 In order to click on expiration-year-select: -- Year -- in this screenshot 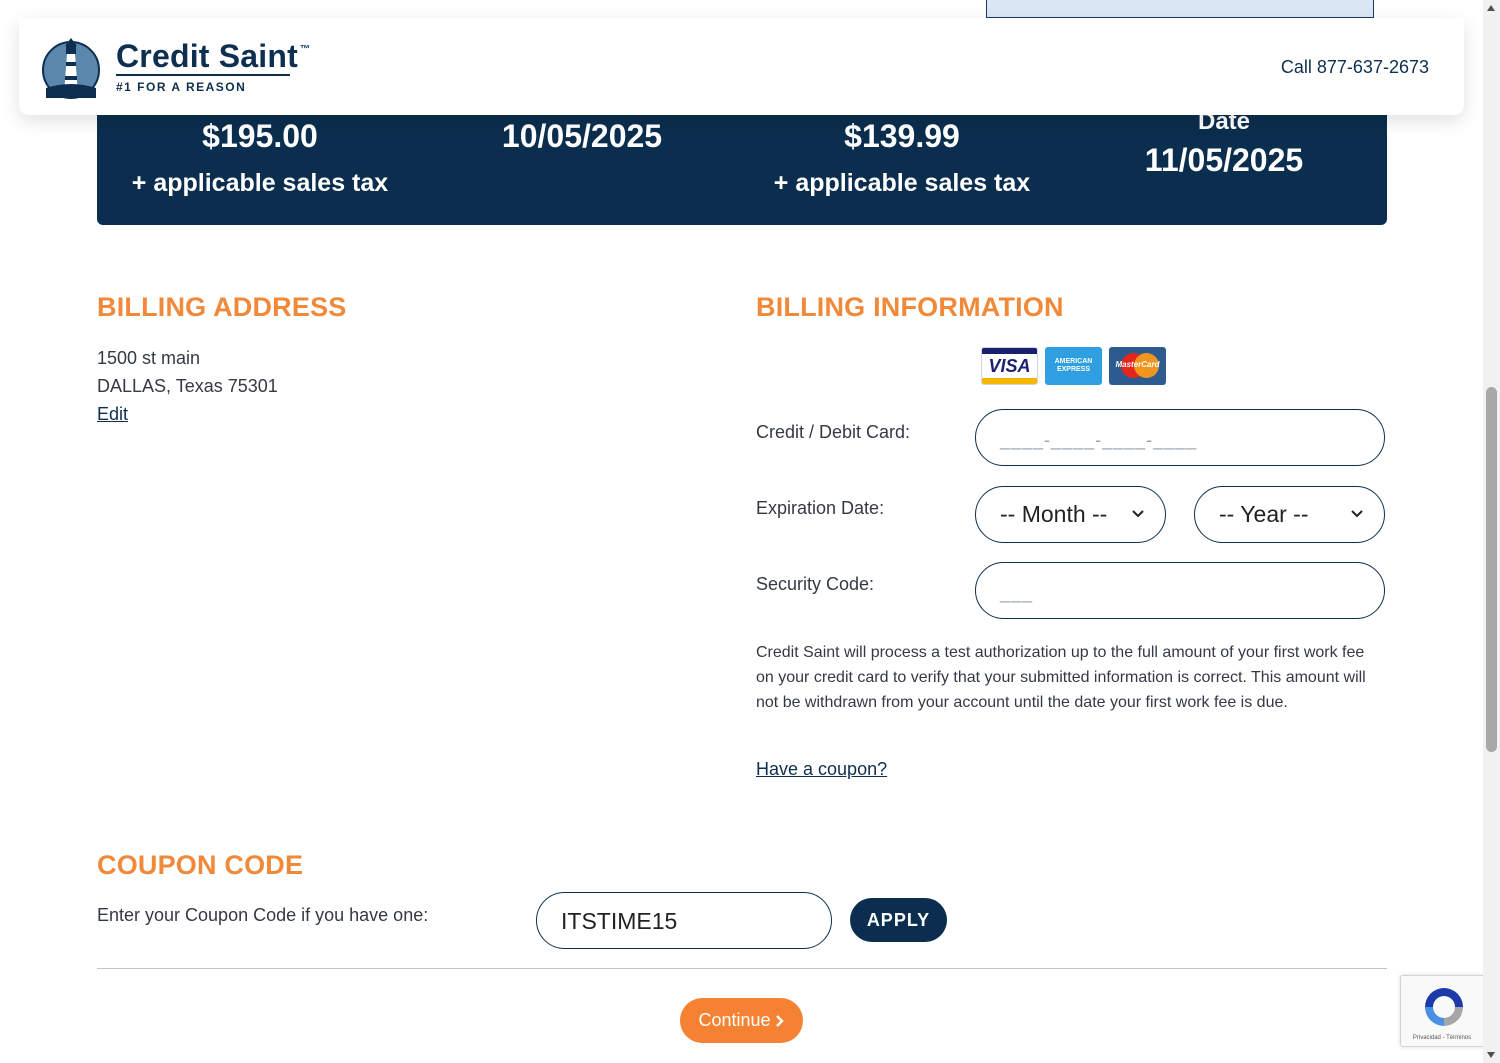, I will do `click(1289, 514)`.